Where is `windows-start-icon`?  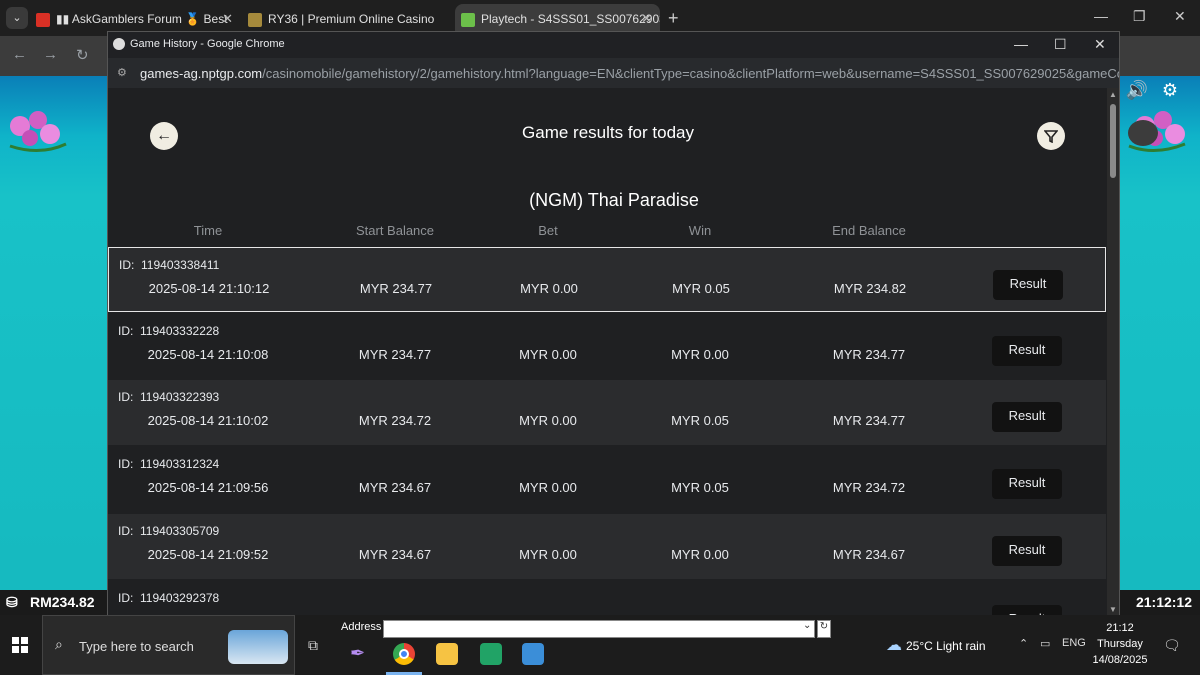 windows-start-icon is located at coordinates (20, 647).